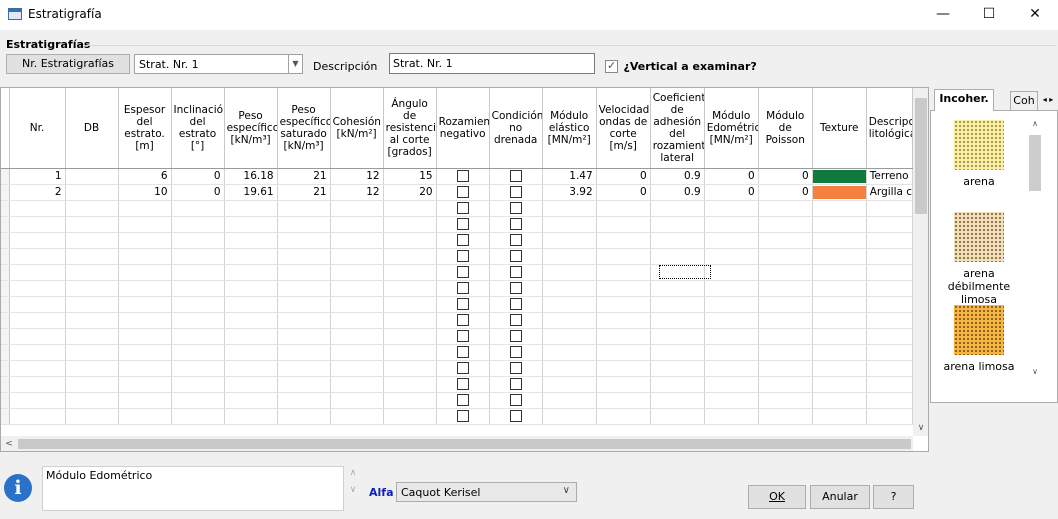 Image resolution: width=1058 pixels, height=519 pixels. I want to click on grid-horizontal-scrollbar: <, so click(457, 443).